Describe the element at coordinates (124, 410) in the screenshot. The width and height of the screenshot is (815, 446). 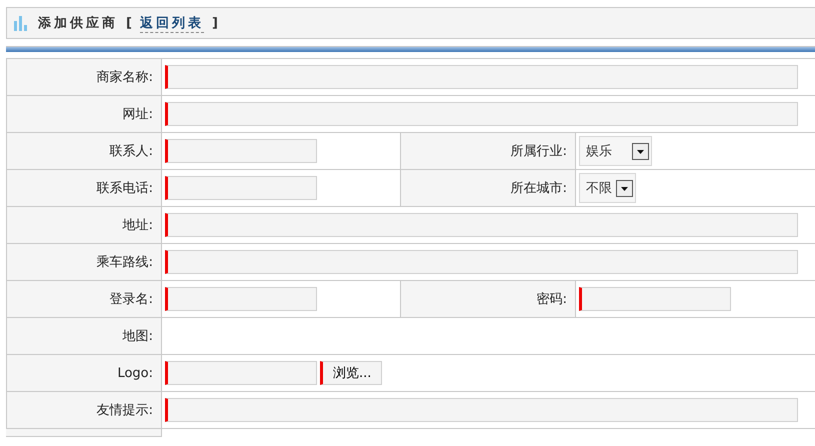
I see `field-label: 友情提示:` at that location.